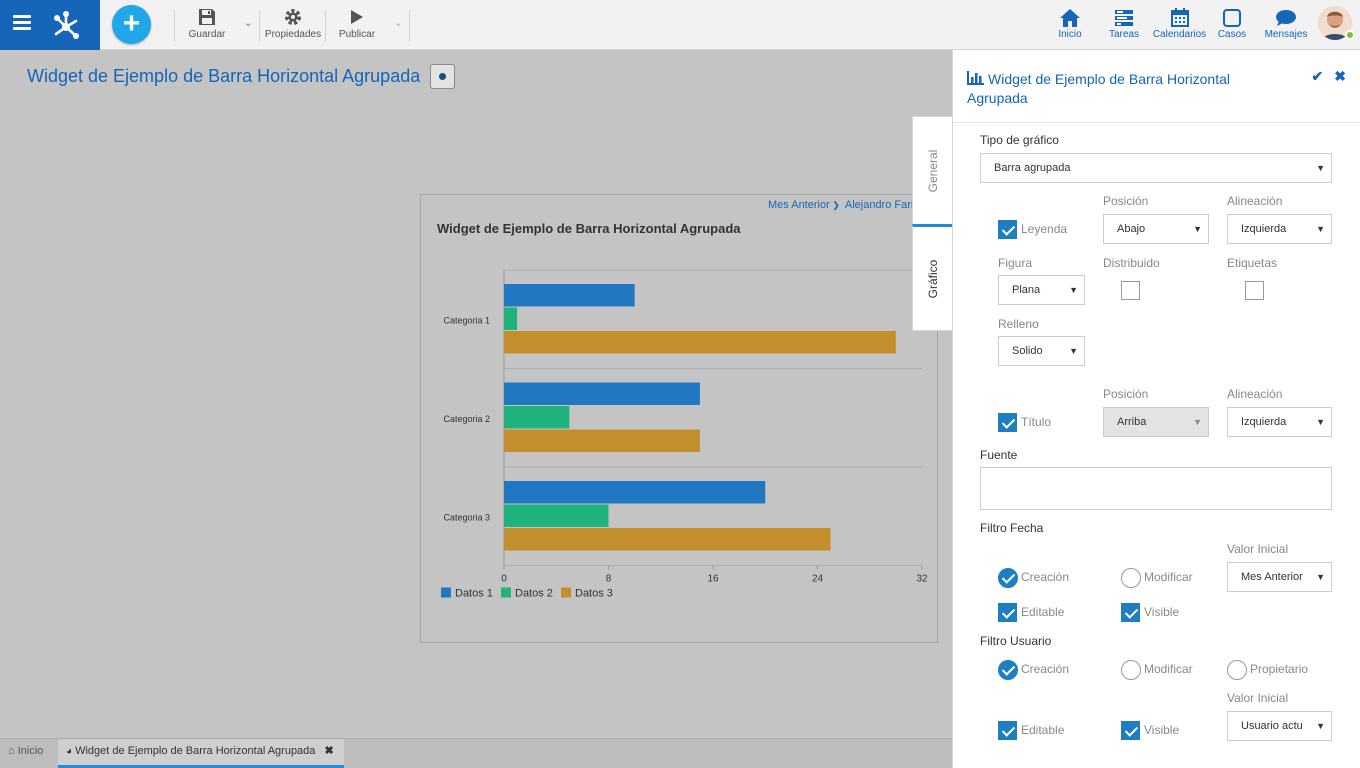  I want to click on legend-alignment-select: Izquierda ▼, so click(1279, 229).